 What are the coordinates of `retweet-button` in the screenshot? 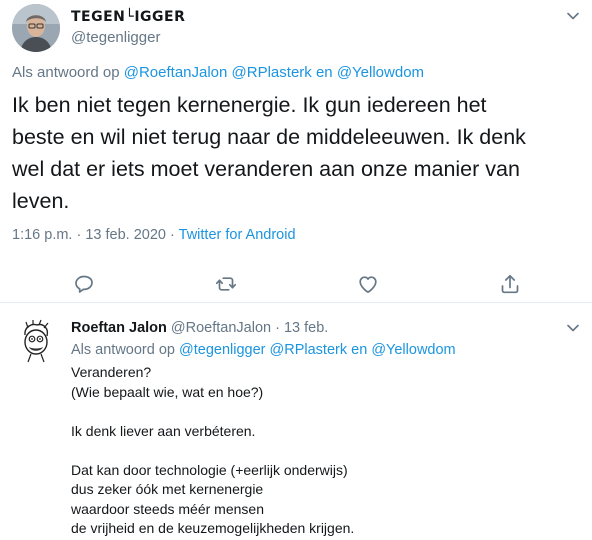 It's located at (226, 284).